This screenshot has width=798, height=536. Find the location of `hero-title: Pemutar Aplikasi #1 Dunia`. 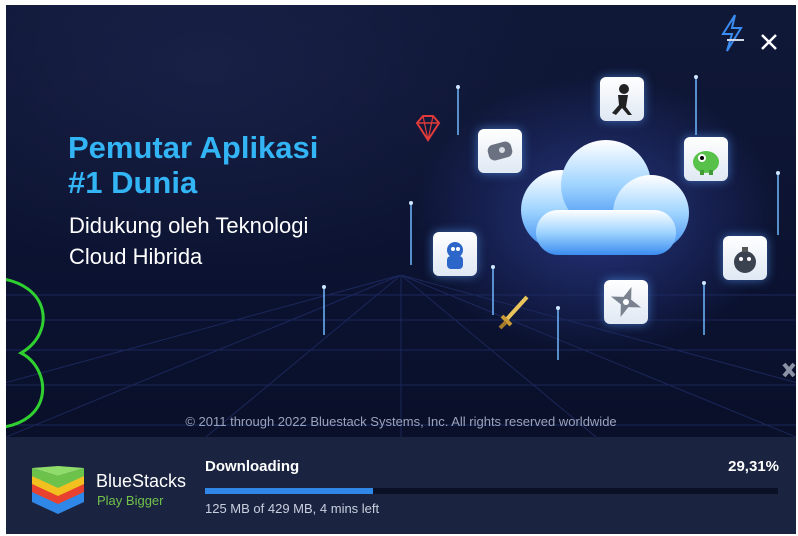

hero-title: Pemutar Aplikasi #1 Dunia is located at coordinates (193, 165).